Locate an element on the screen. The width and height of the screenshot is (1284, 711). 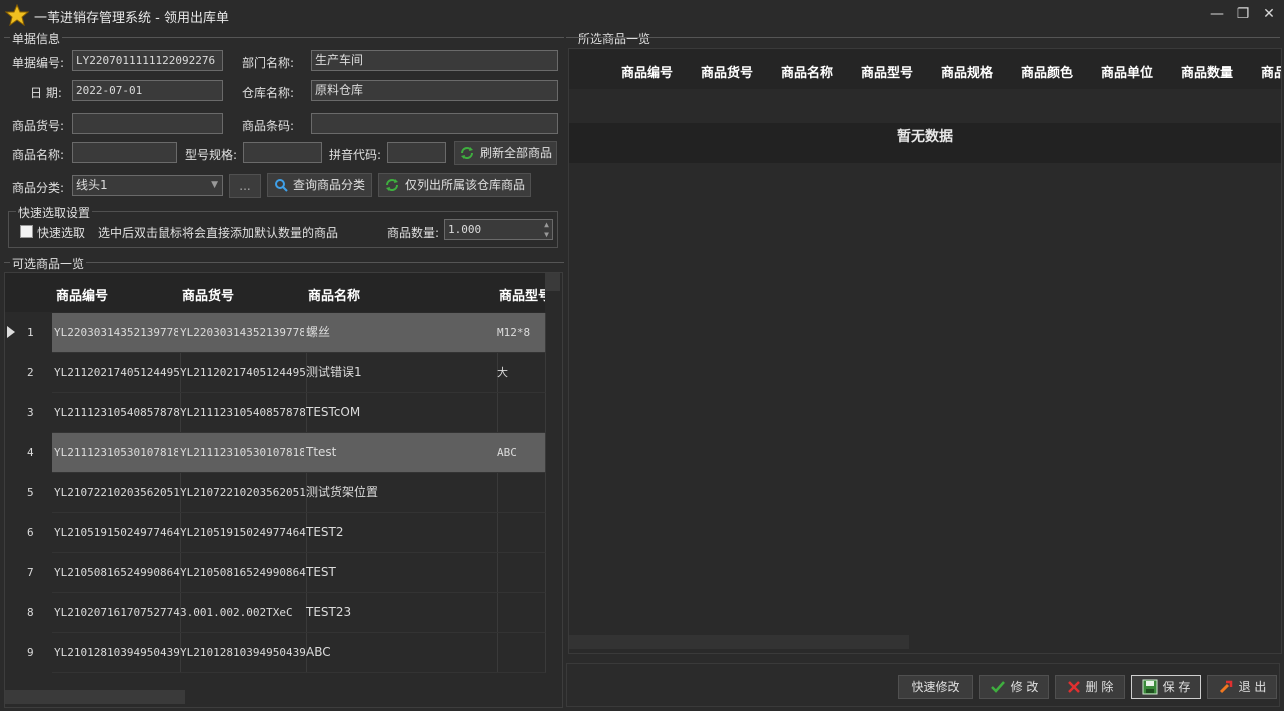
cell-item-no: YL210508165249908642 is located at coordinates (242, 573).